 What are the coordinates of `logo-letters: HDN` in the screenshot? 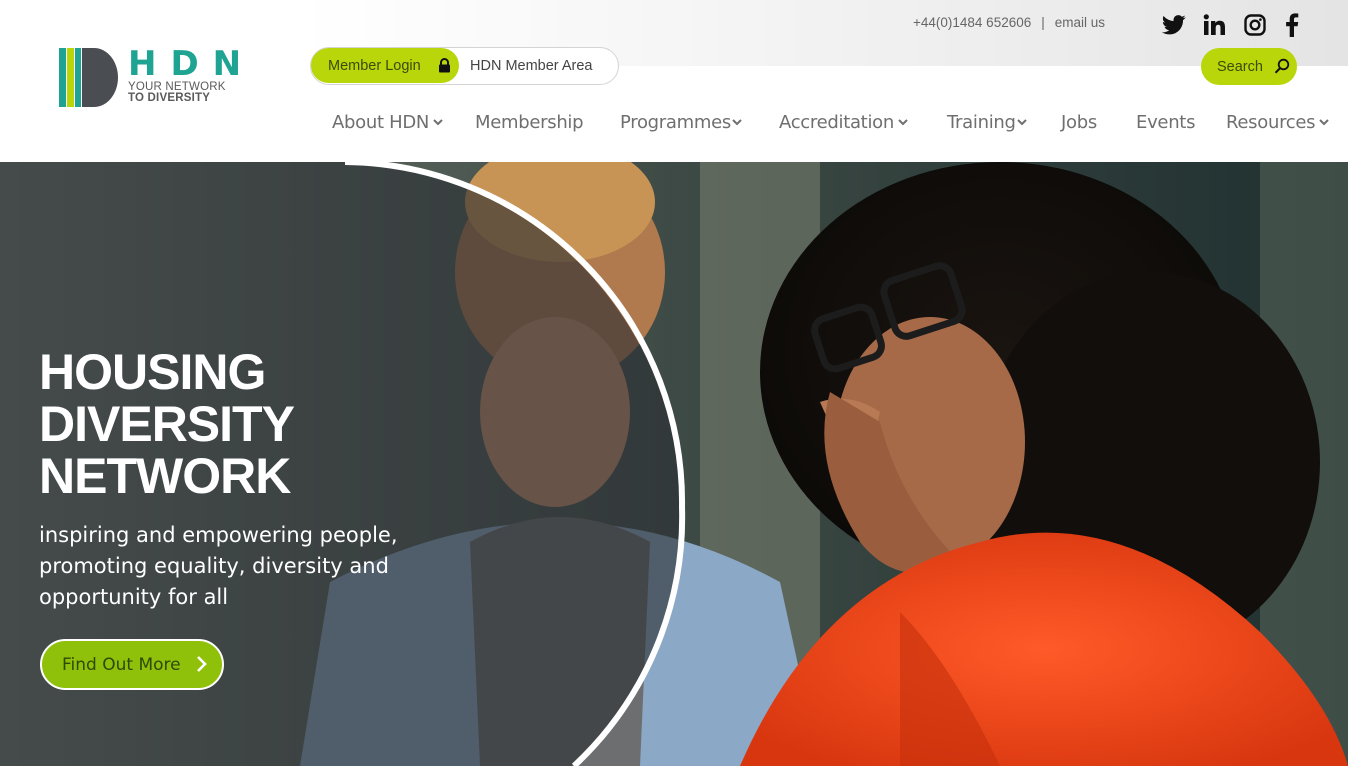 It's located at (192, 64).